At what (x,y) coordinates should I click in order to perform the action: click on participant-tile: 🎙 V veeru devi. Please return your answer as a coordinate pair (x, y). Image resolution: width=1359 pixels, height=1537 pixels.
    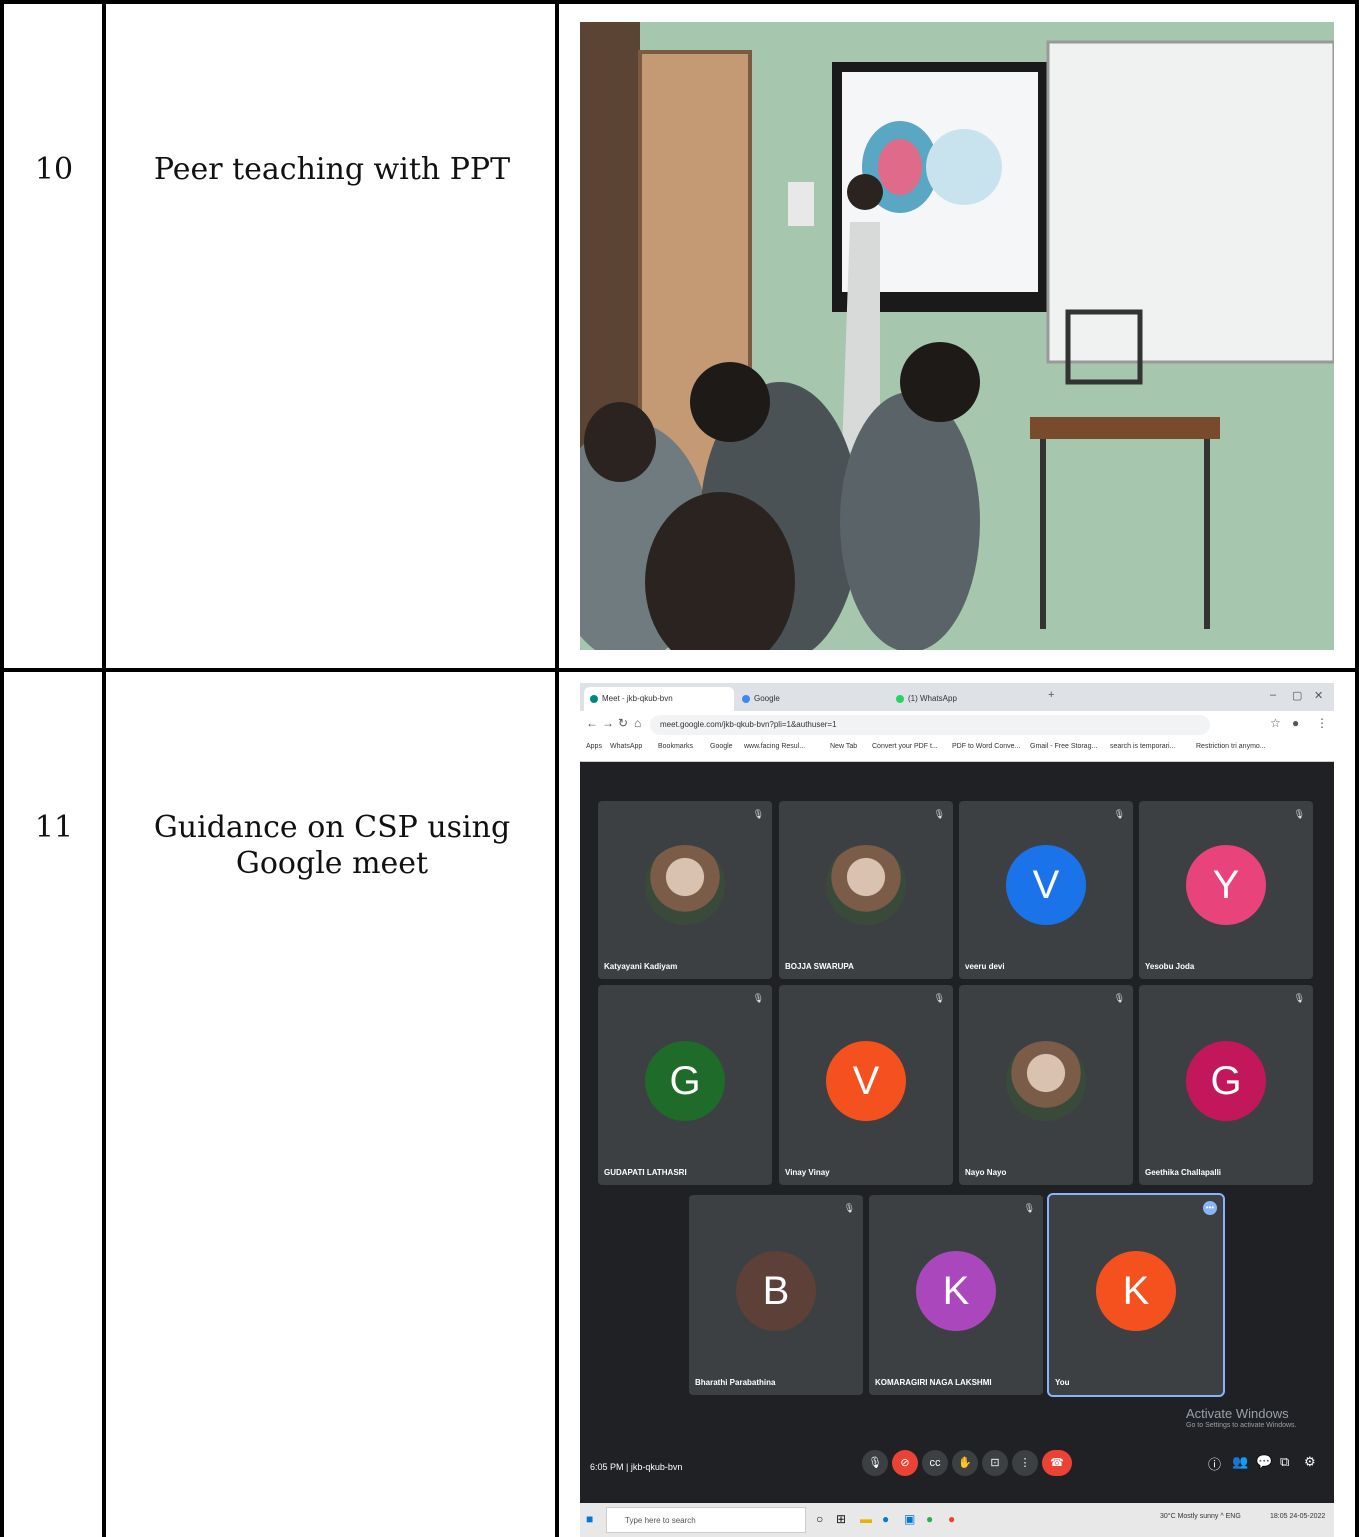
    Looking at the image, I should click on (1046, 890).